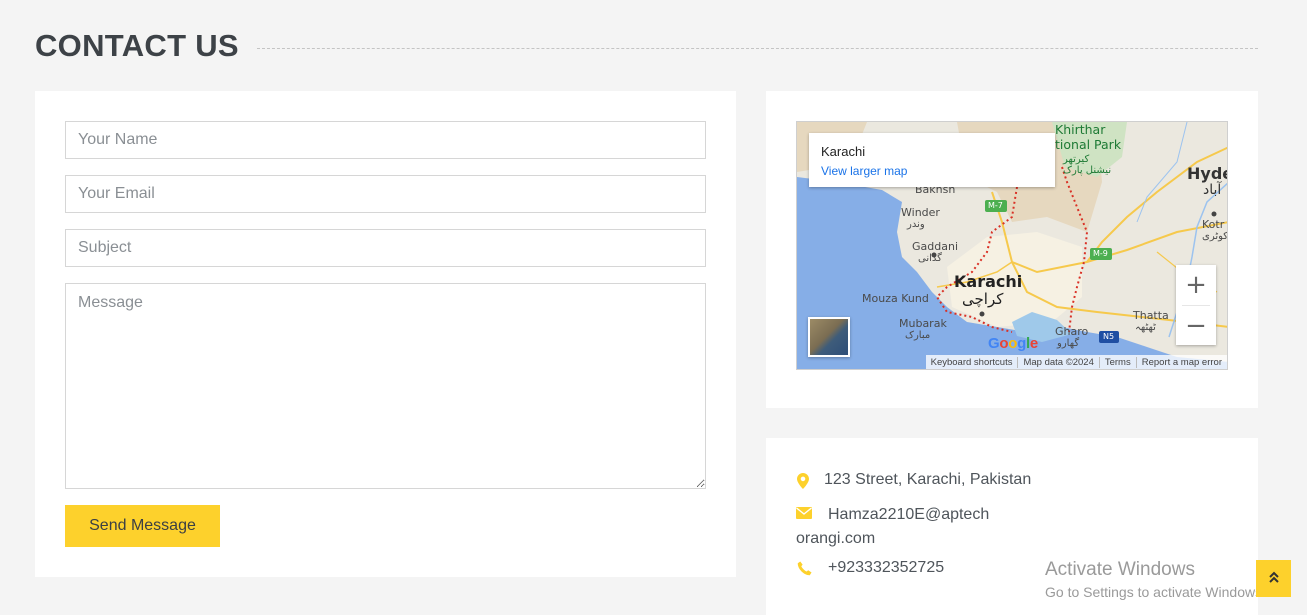  Describe the element at coordinates (1100, 253) in the screenshot. I see `highway-m9-shield: M-9` at that location.